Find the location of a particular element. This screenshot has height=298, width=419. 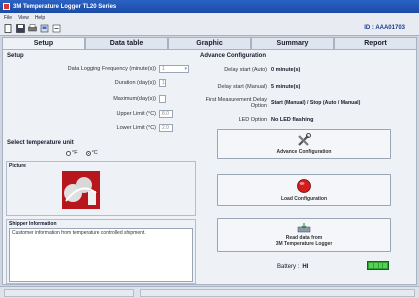

toolbar: ID : AAA01703 is located at coordinates (209, 29).